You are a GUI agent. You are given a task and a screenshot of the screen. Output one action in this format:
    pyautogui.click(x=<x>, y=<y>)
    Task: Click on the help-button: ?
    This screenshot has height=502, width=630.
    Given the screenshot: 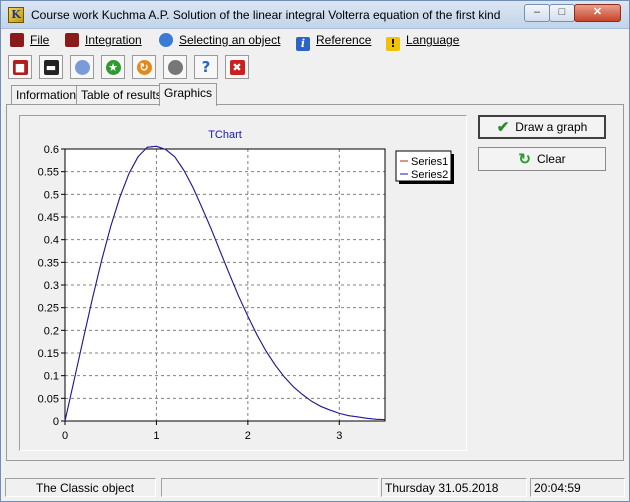 What is the action you would take?
    pyautogui.click(x=206, y=67)
    